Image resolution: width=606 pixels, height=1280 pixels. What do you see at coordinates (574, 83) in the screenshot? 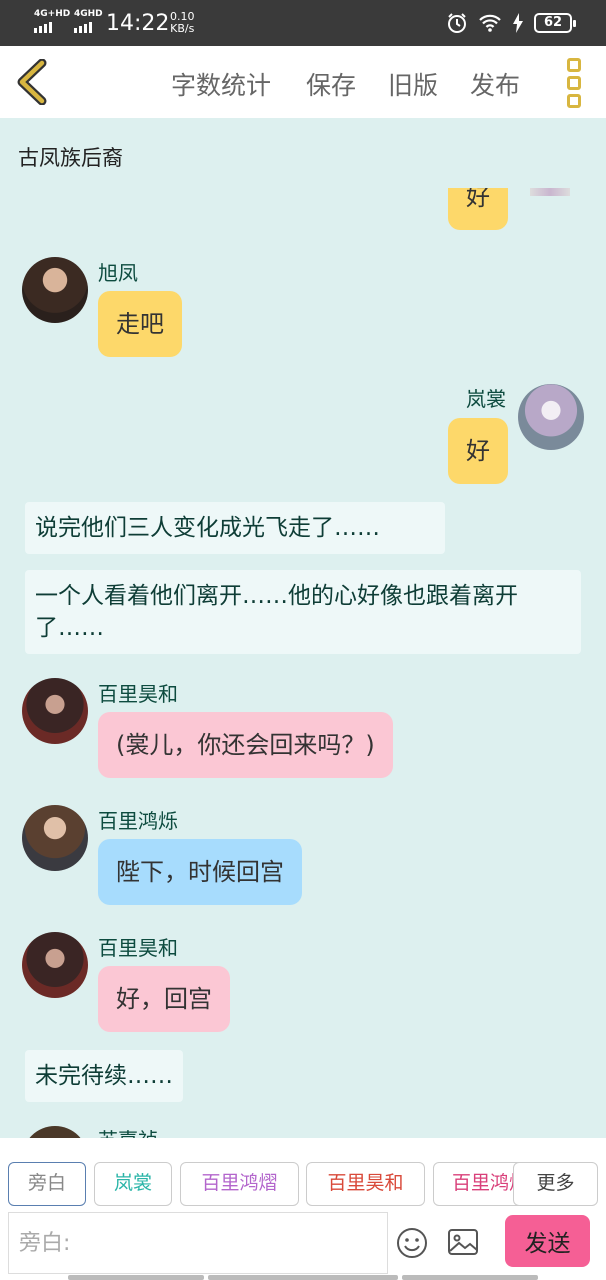
I see `more-menu-icon` at bounding box center [574, 83].